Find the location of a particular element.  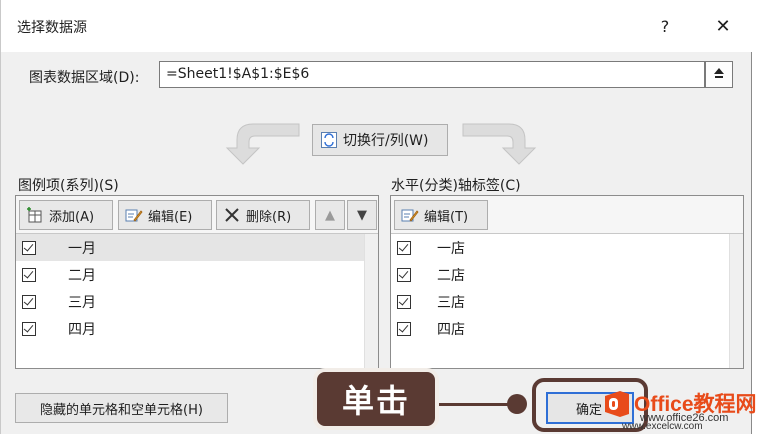

triangle-up-icon: ▲ is located at coordinates (330, 215).